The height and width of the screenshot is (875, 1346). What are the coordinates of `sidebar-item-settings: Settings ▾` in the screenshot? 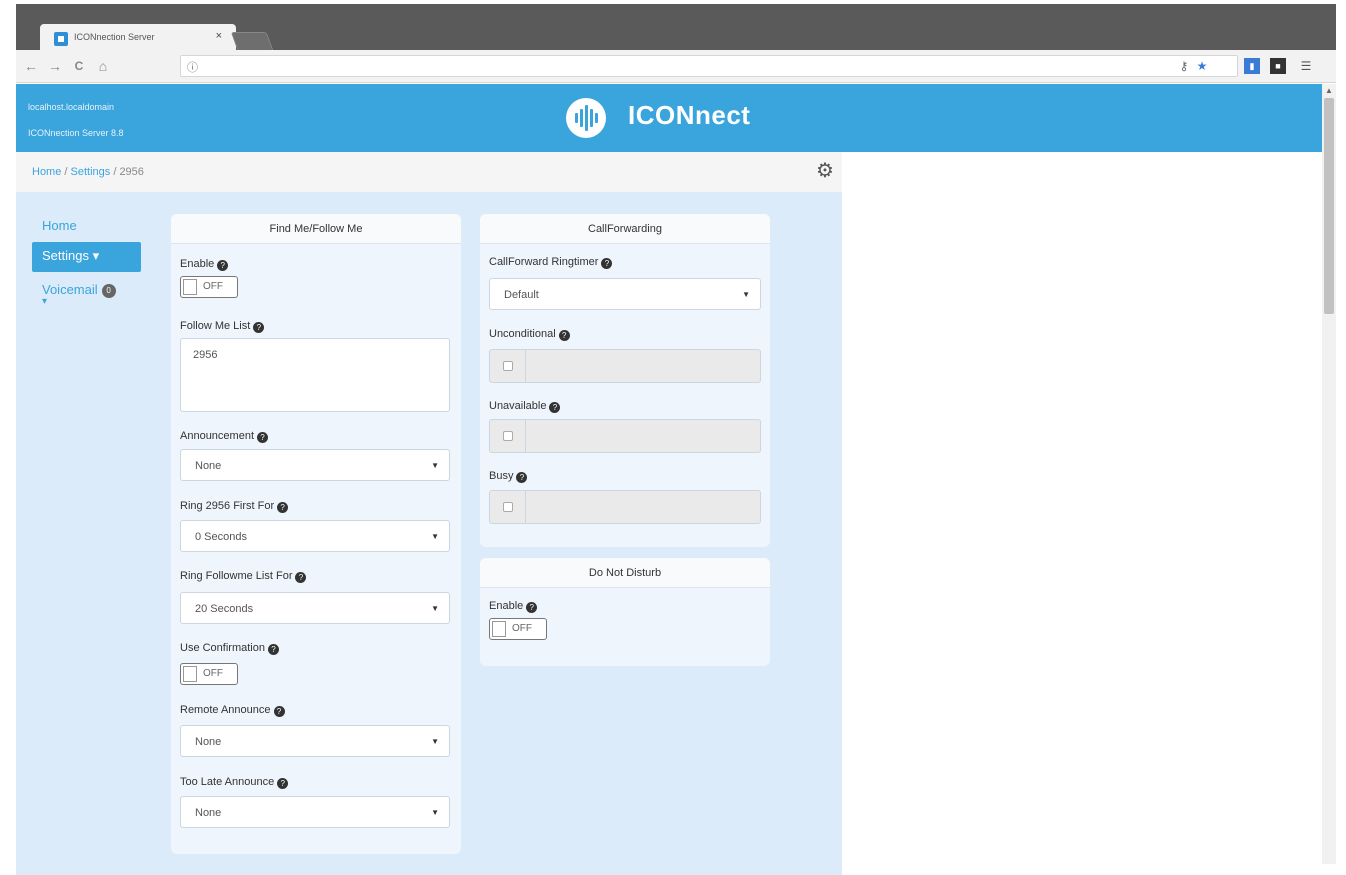 It's located at (86, 257).